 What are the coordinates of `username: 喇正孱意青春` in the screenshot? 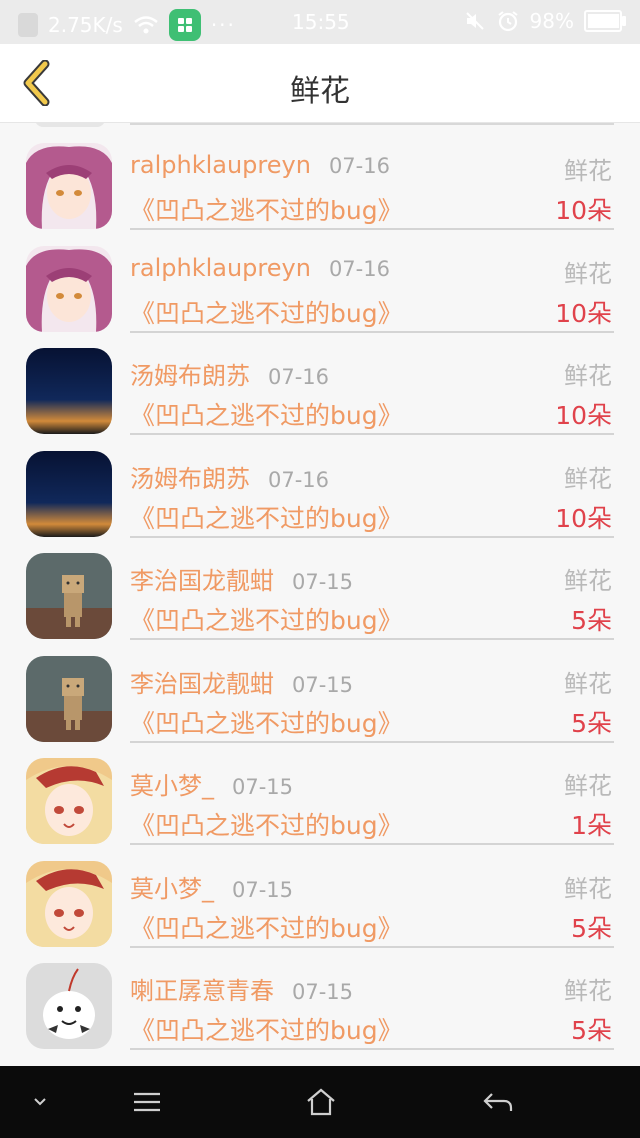 It's located at (202, 991).